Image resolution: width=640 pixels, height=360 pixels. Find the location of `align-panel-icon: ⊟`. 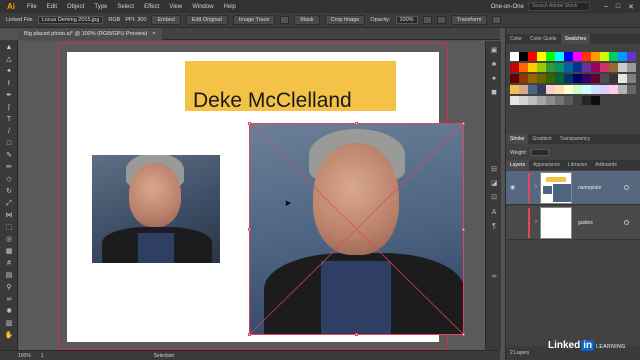

align-panel-icon: ⊟ is located at coordinates (494, 170).